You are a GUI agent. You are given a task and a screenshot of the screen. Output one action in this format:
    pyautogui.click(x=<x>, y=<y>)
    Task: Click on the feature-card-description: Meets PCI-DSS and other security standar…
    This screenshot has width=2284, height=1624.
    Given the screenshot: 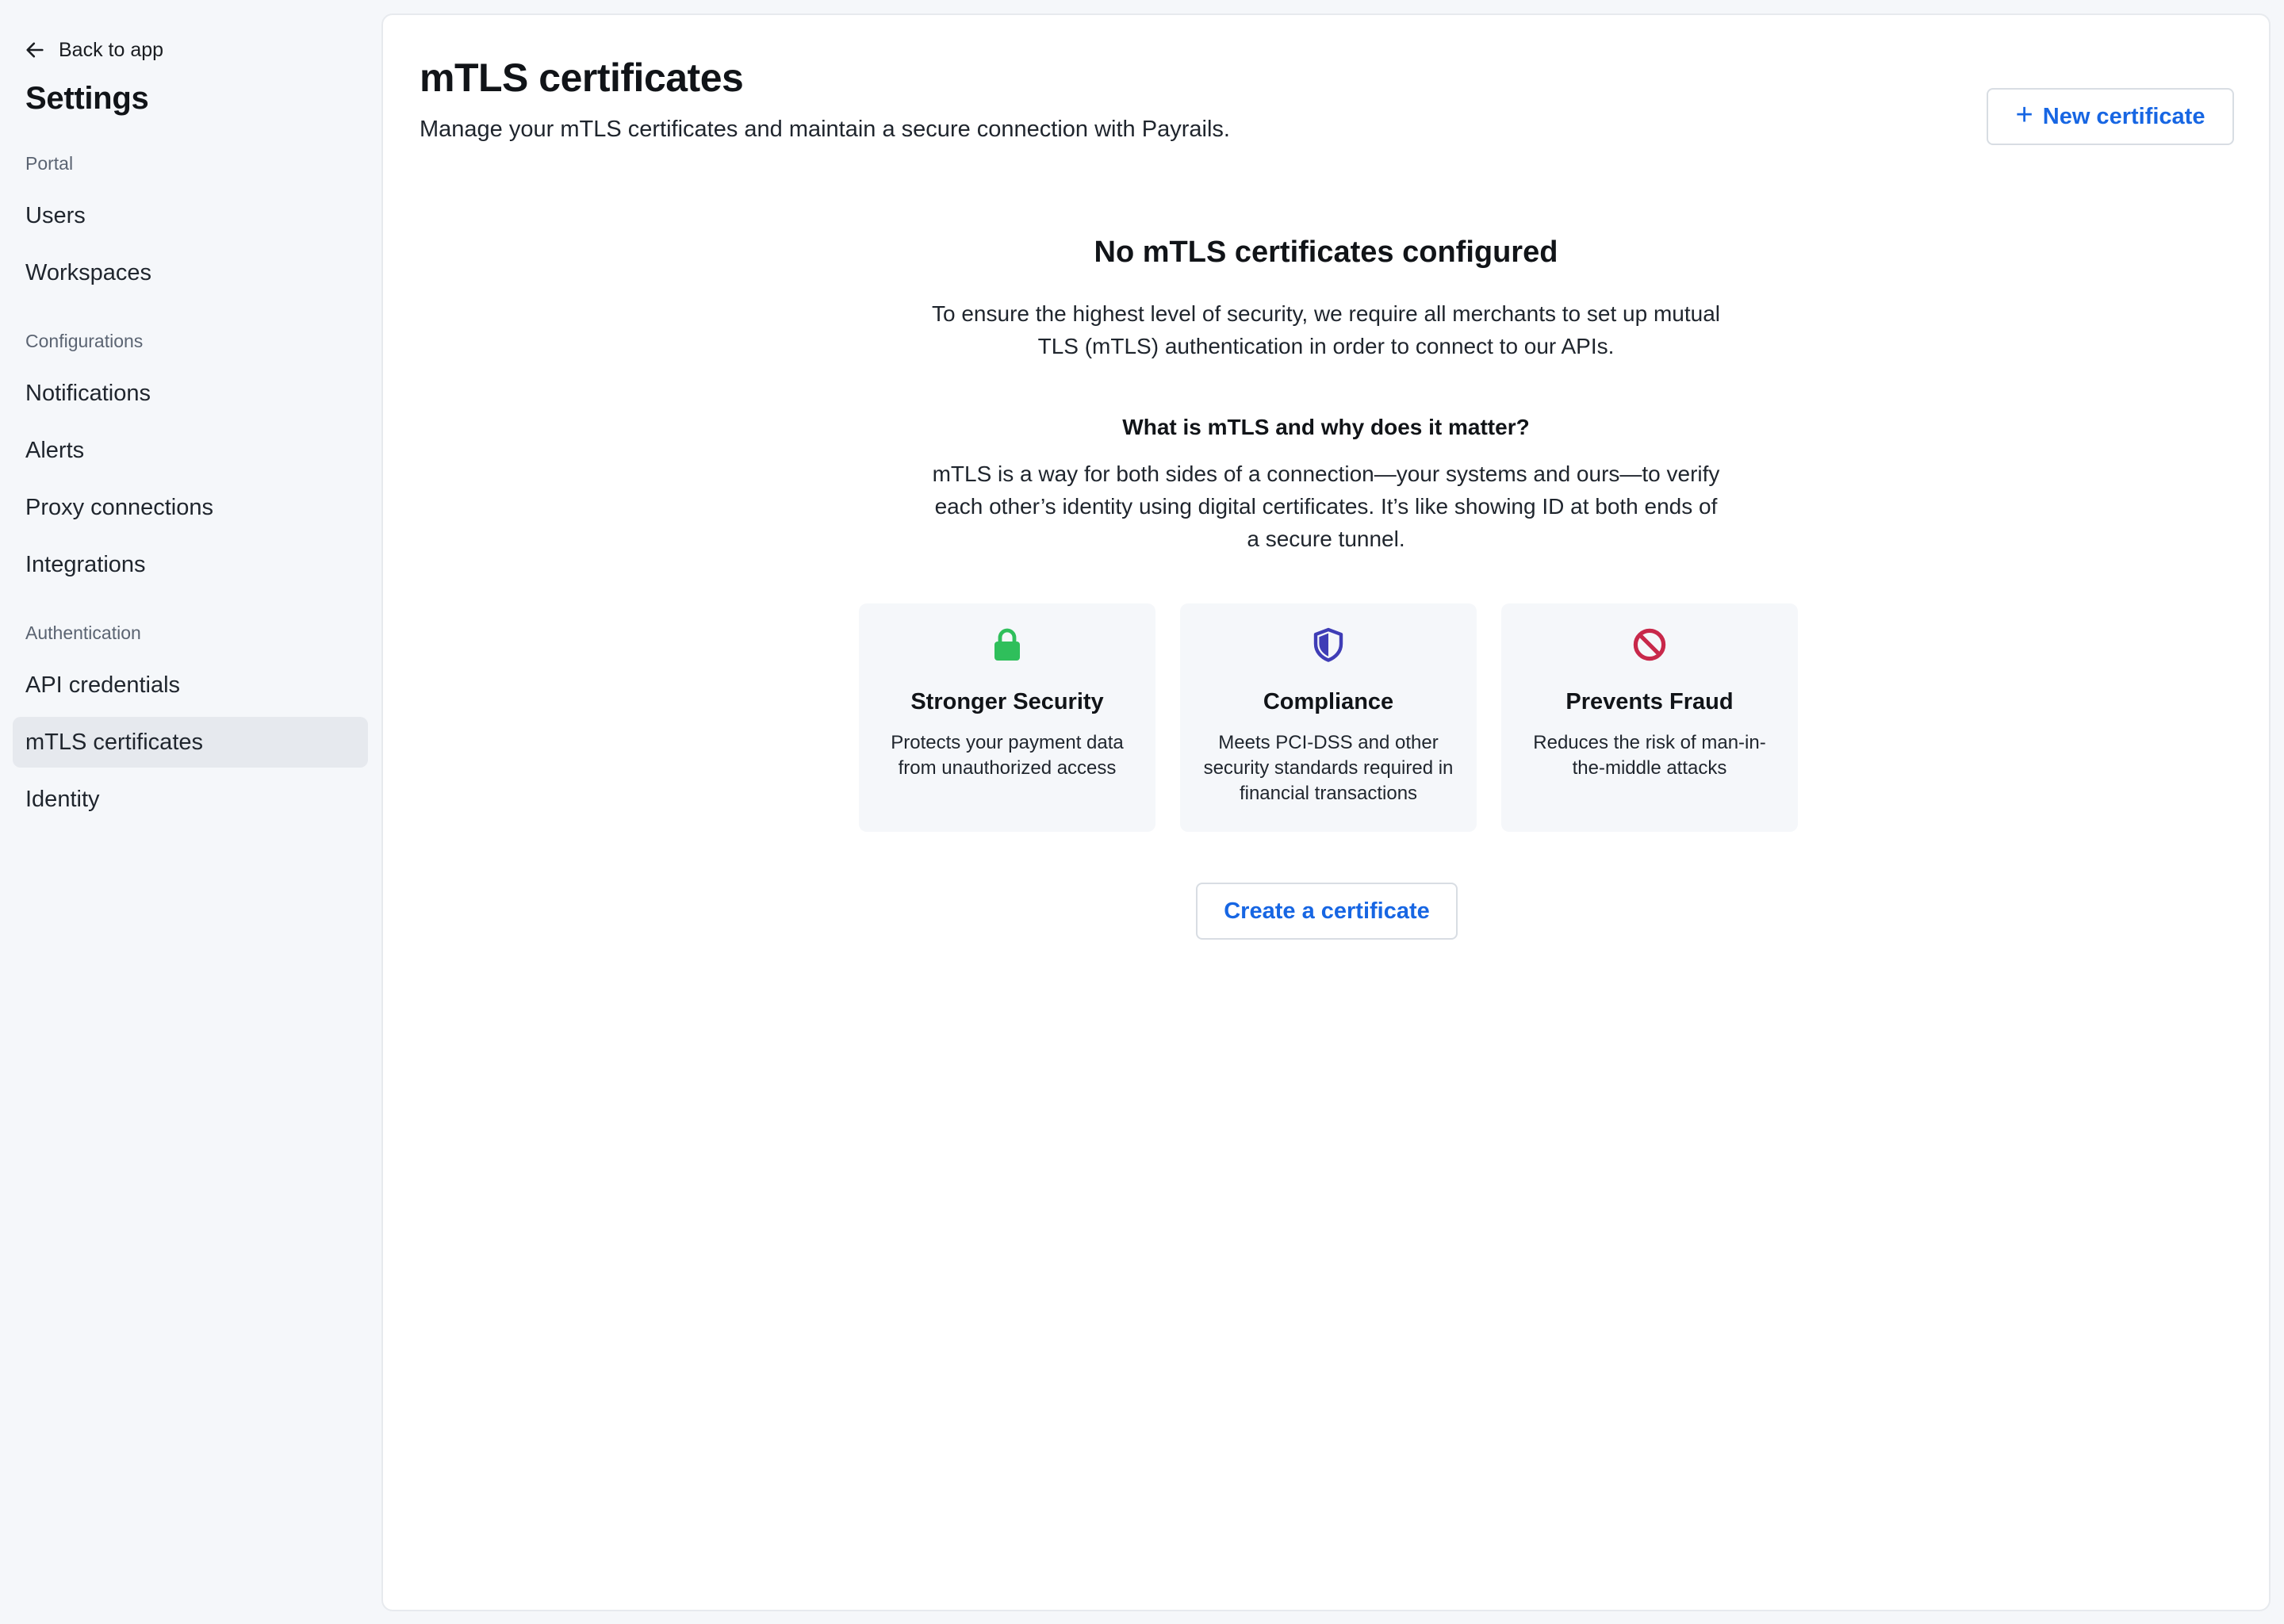 What is the action you would take?
    pyautogui.click(x=1328, y=768)
    